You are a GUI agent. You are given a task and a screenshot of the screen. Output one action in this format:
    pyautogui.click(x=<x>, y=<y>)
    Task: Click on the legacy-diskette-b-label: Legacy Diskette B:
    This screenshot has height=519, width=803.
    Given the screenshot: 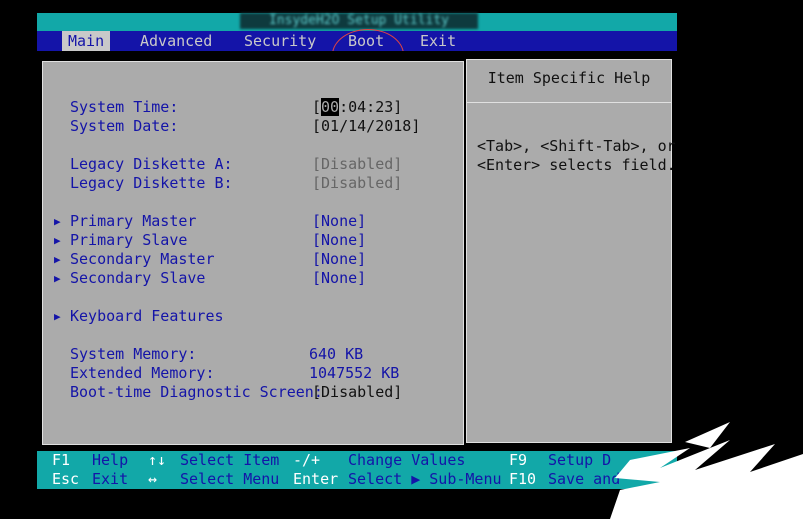 What is the action you would take?
    pyautogui.click(x=151, y=183)
    